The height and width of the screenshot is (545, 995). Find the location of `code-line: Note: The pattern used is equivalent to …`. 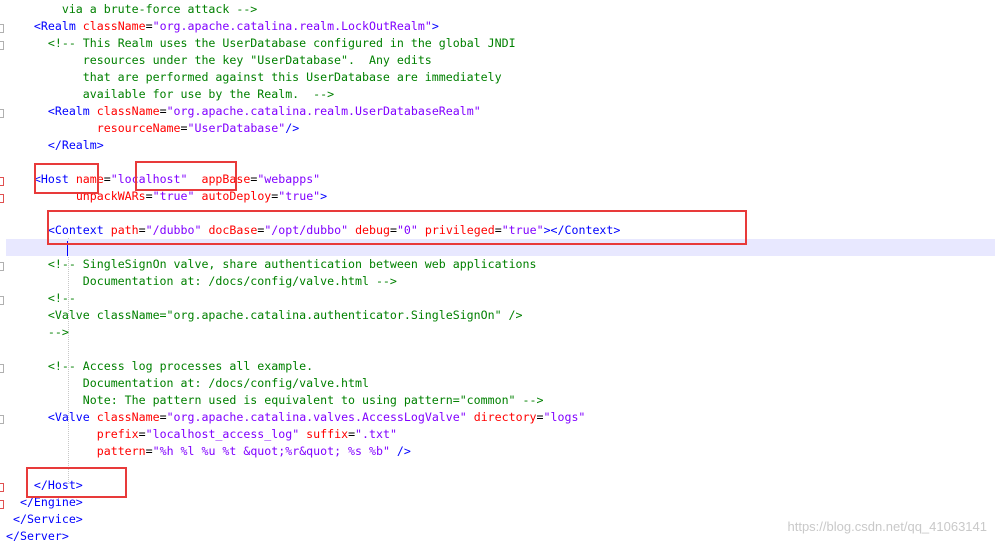

code-line: Note: The pattern used is equivalent to … is located at coordinates (275, 400).